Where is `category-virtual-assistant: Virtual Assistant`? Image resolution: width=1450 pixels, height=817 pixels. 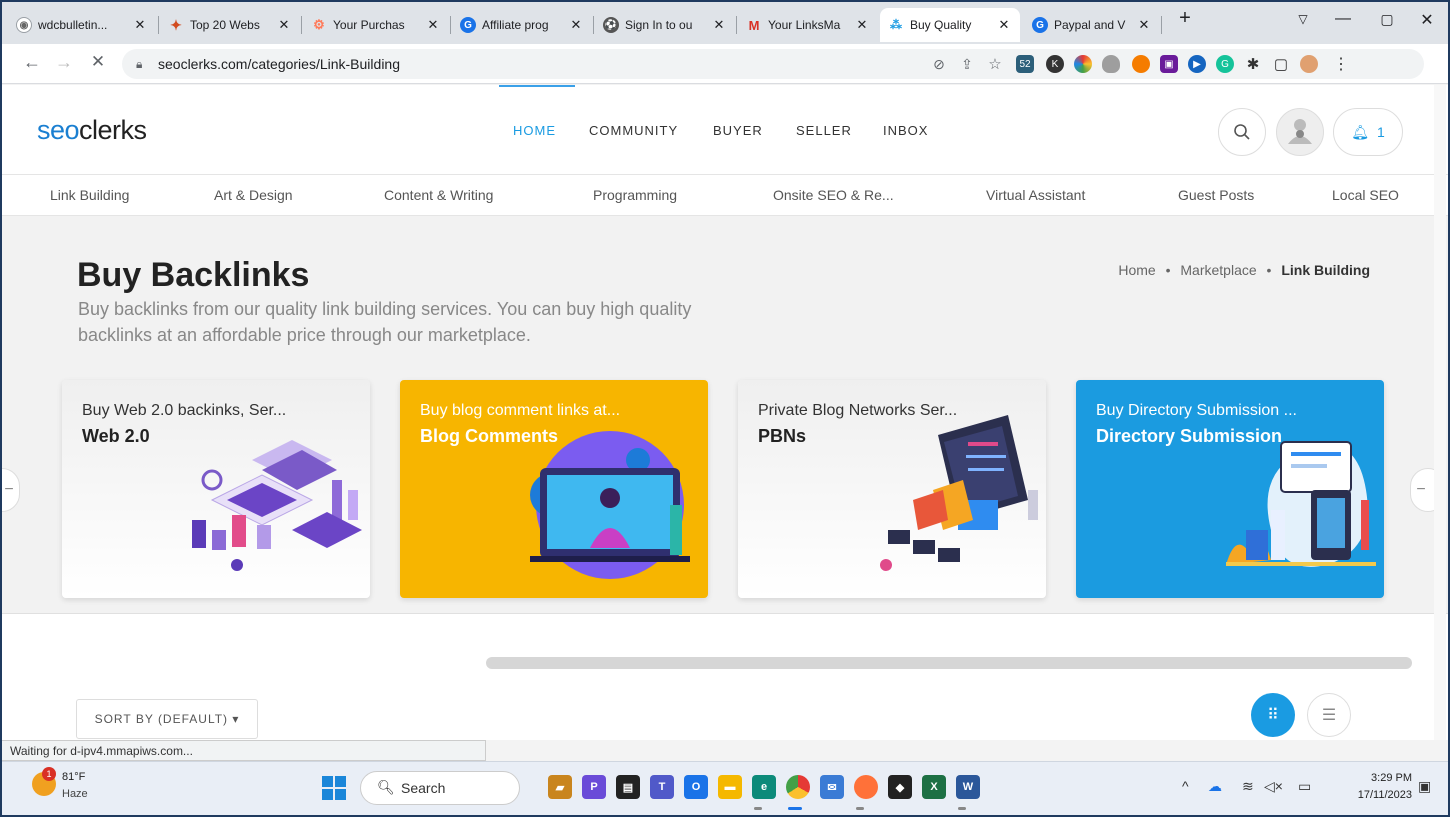 category-virtual-assistant: Virtual Assistant is located at coordinates (1035, 195).